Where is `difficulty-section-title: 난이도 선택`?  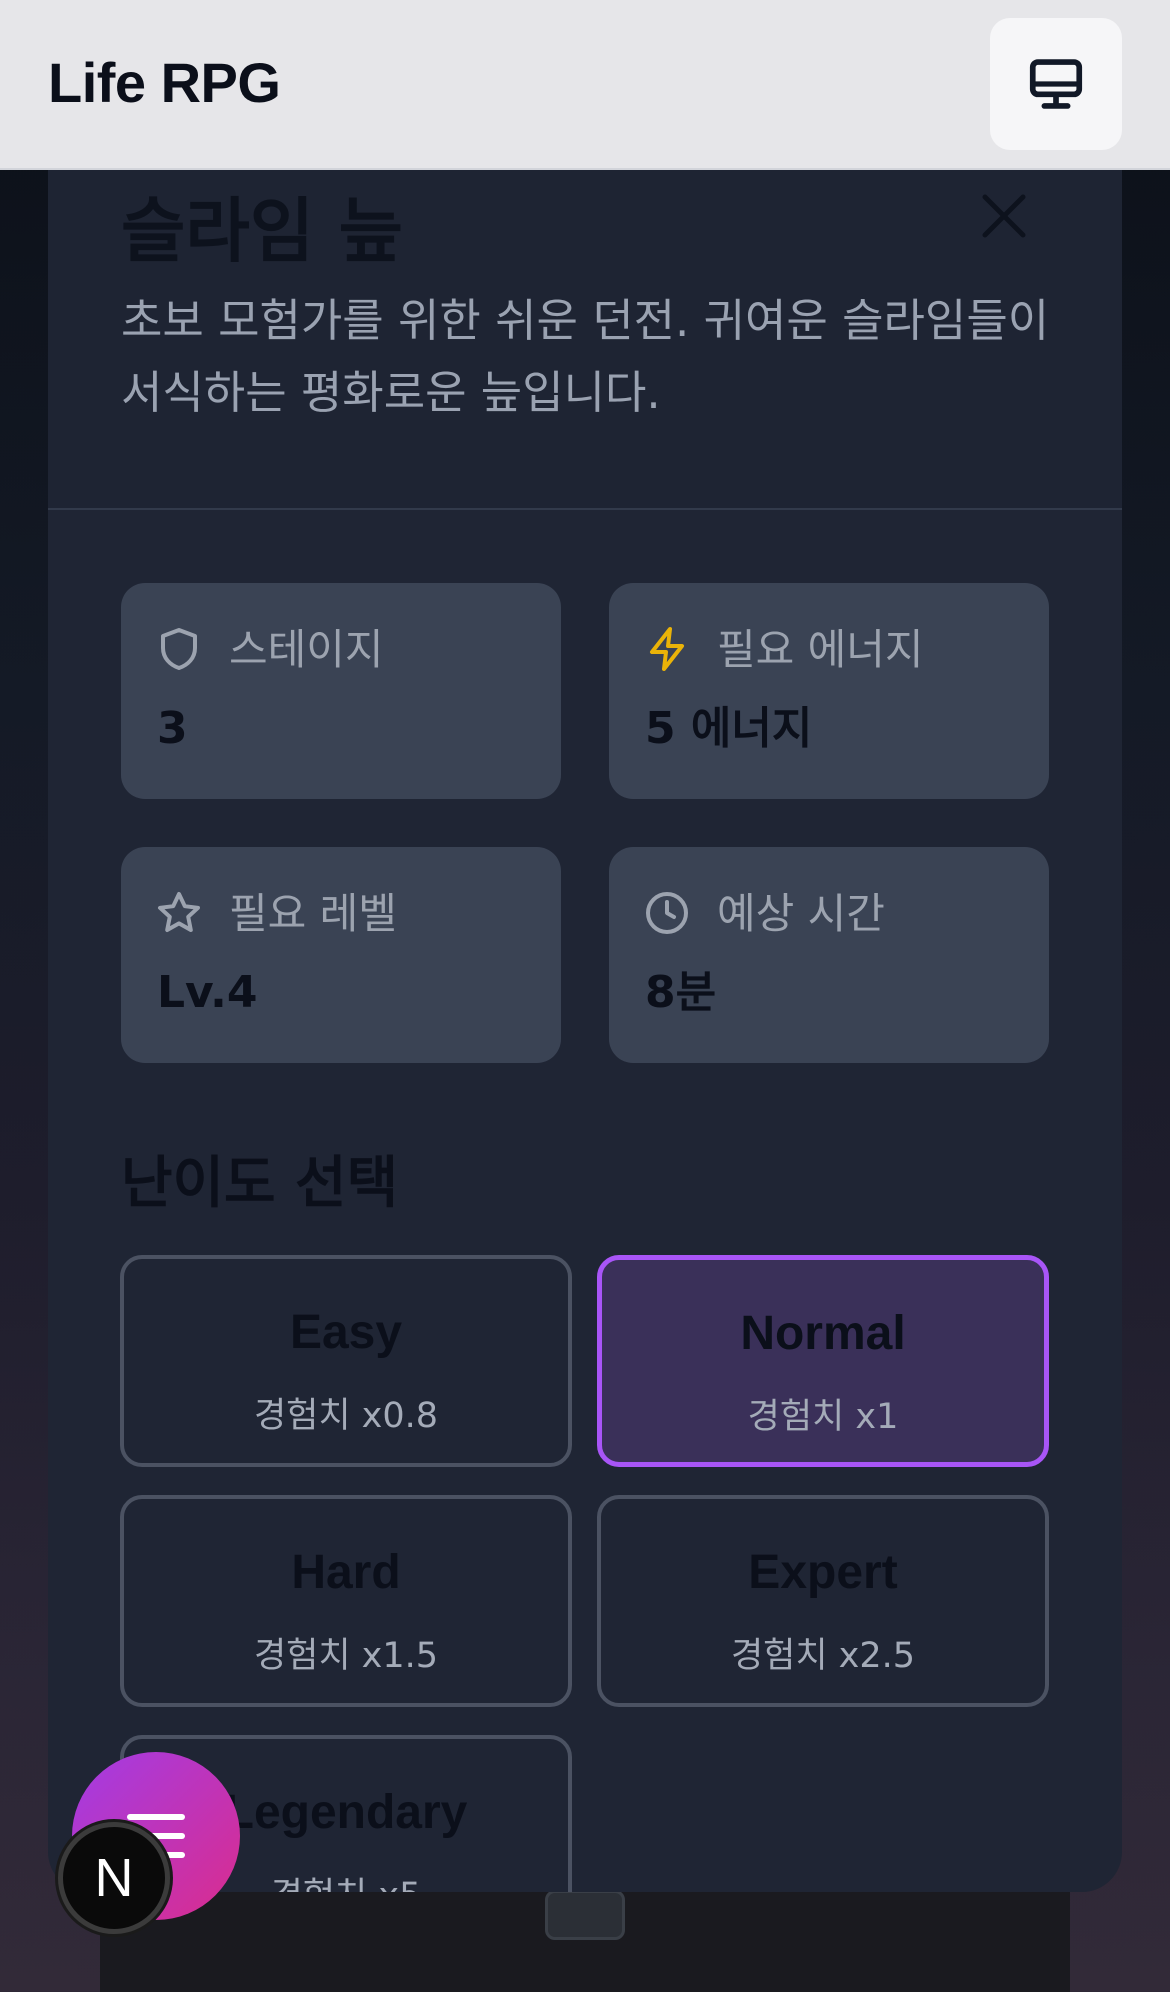 difficulty-section-title: 난이도 선택 is located at coordinates (260, 1183).